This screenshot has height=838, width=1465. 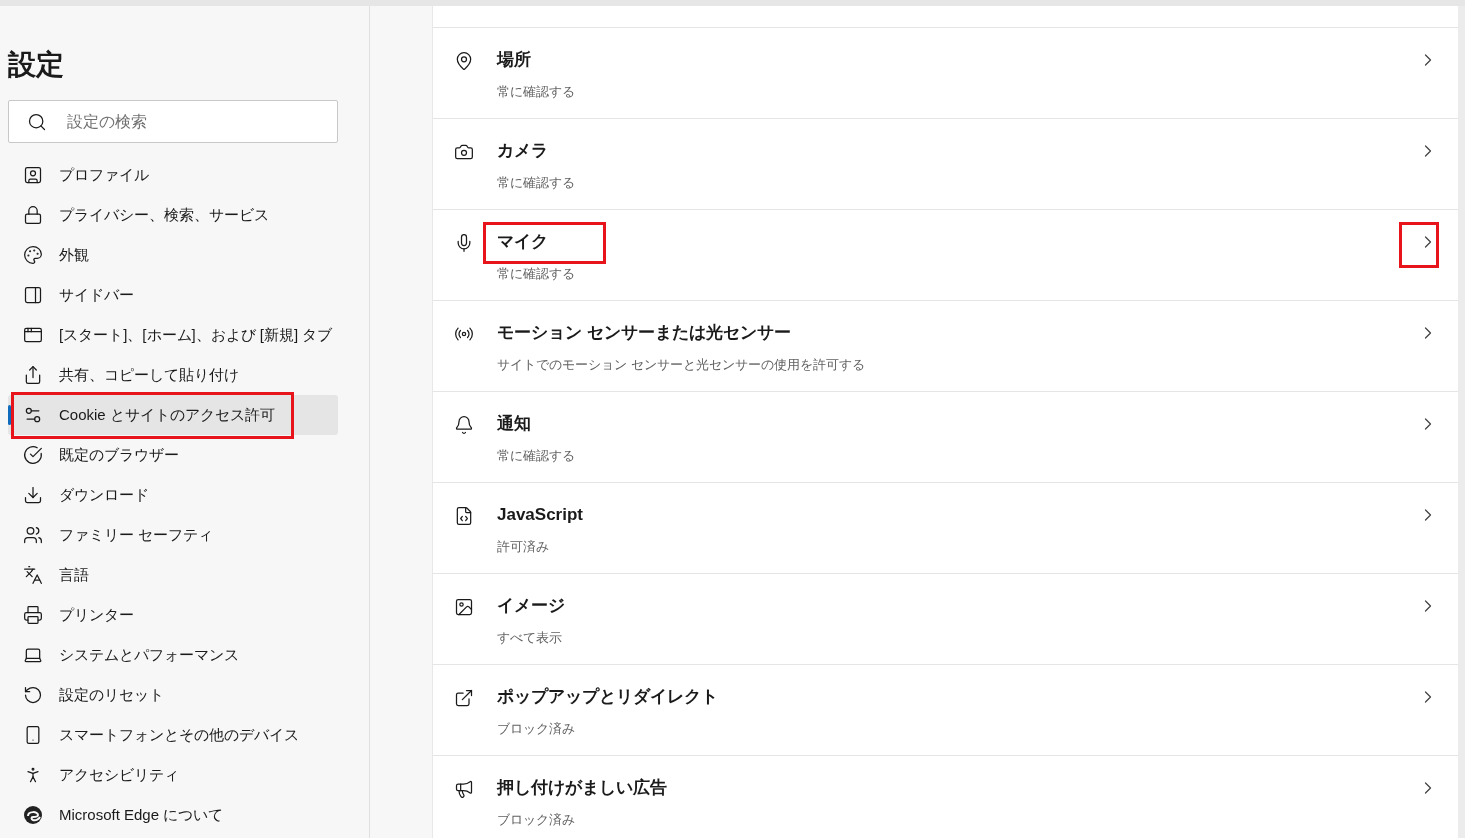 I want to click on permission-row: カメラ 常に確認する, so click(x=945, y=163).